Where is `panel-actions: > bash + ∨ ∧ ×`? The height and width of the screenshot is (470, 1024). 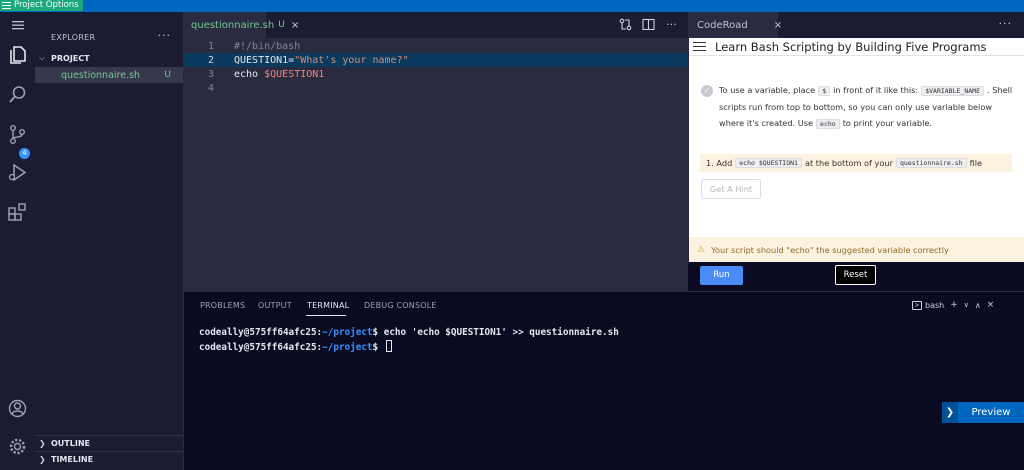
panel-actions: > bash + ∨ ∧ × is located at coordinates (968, 305).